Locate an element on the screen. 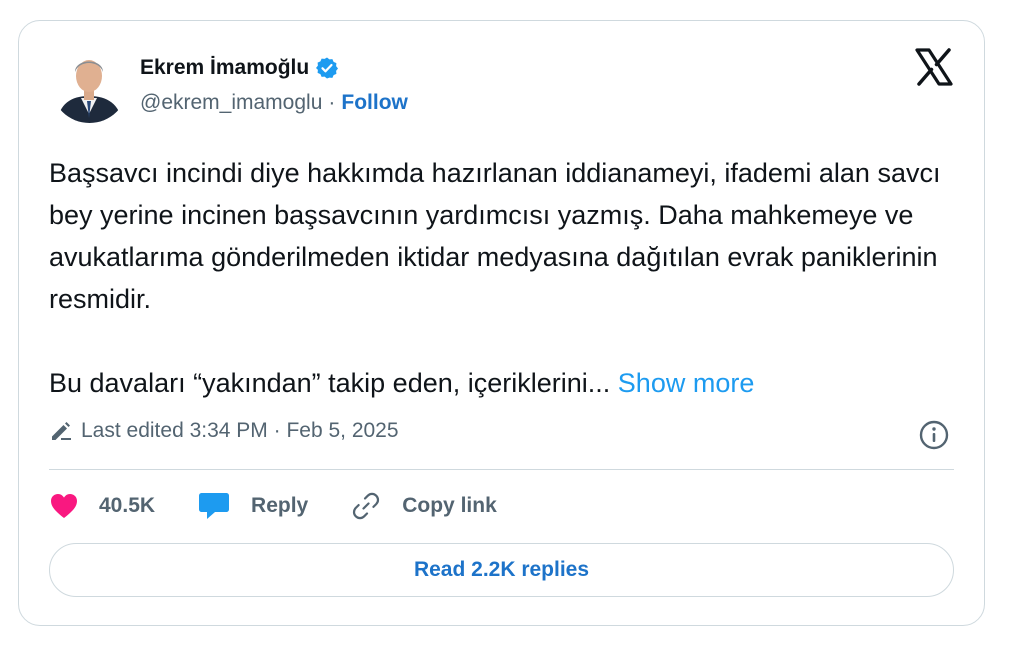  link-icon is located at coordinates (366, 506).